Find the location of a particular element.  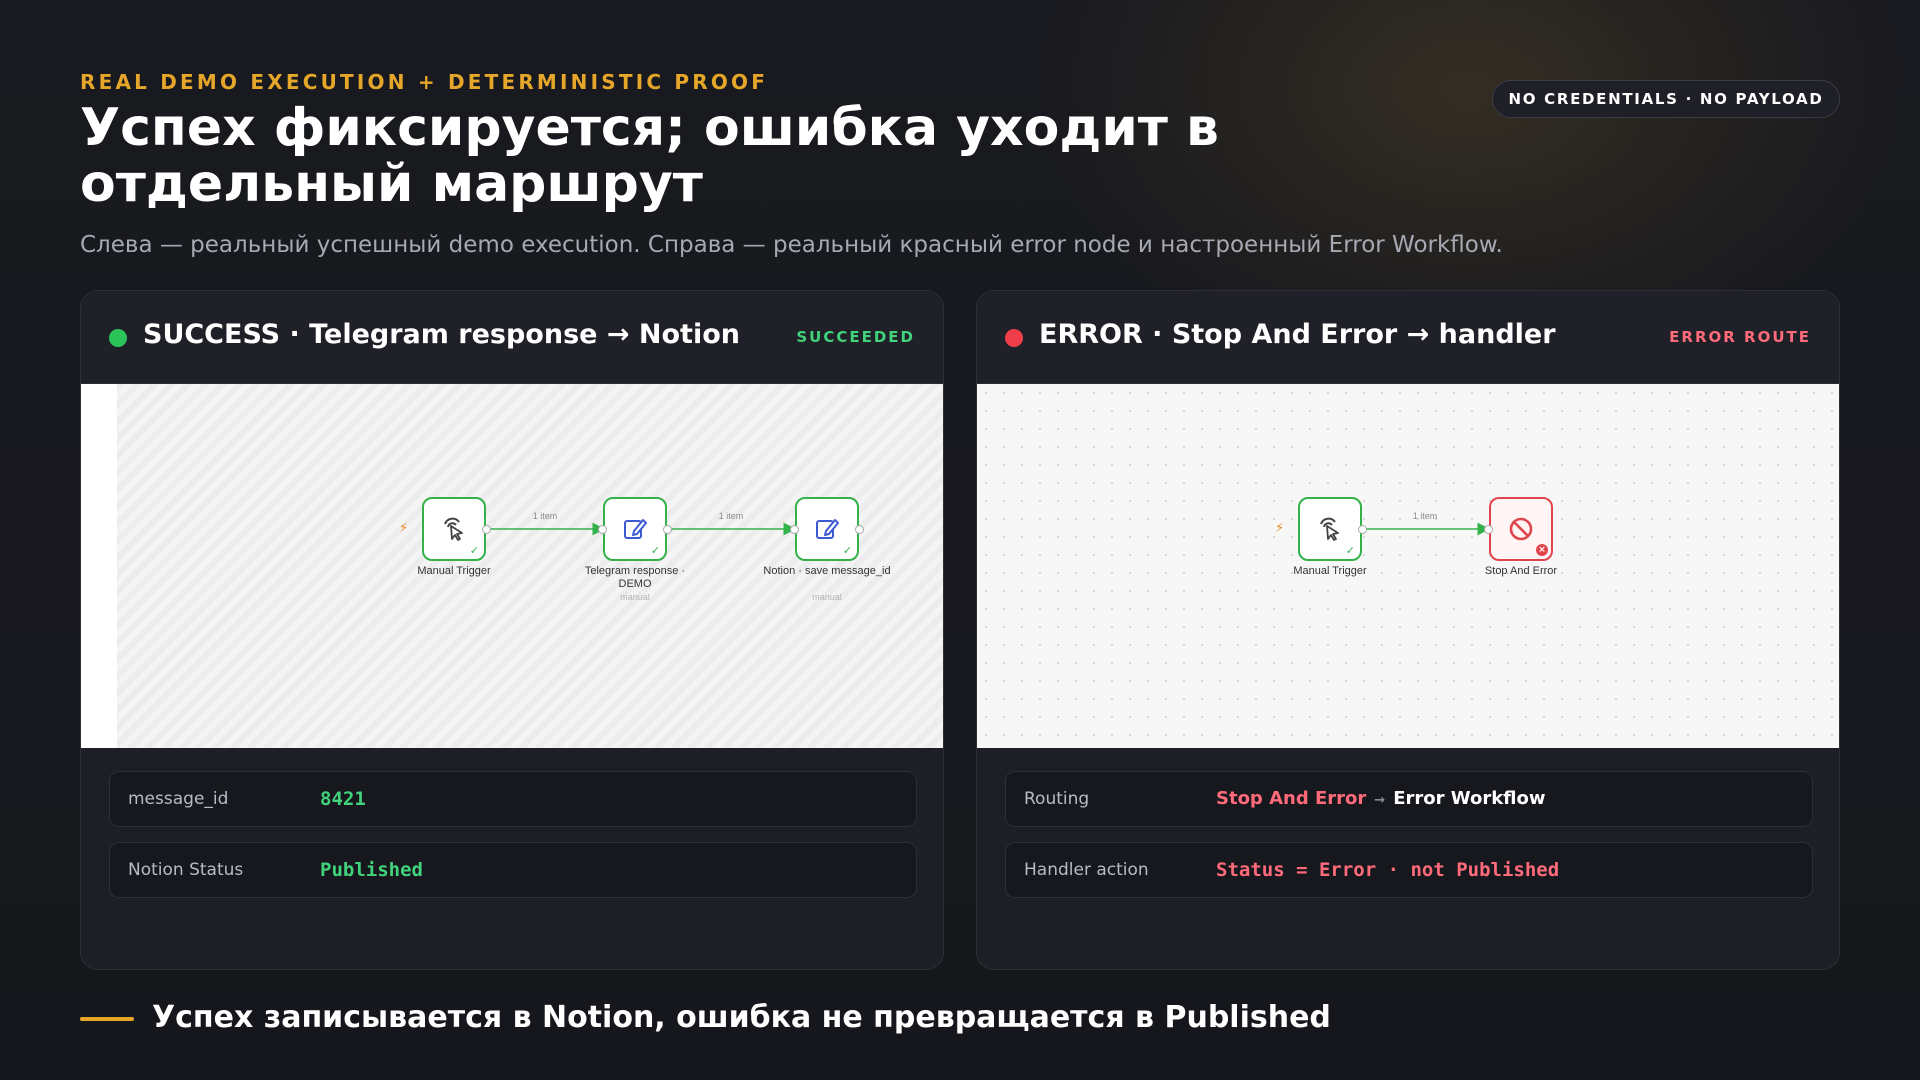

error-edges is located at coordinates (1428, 529).